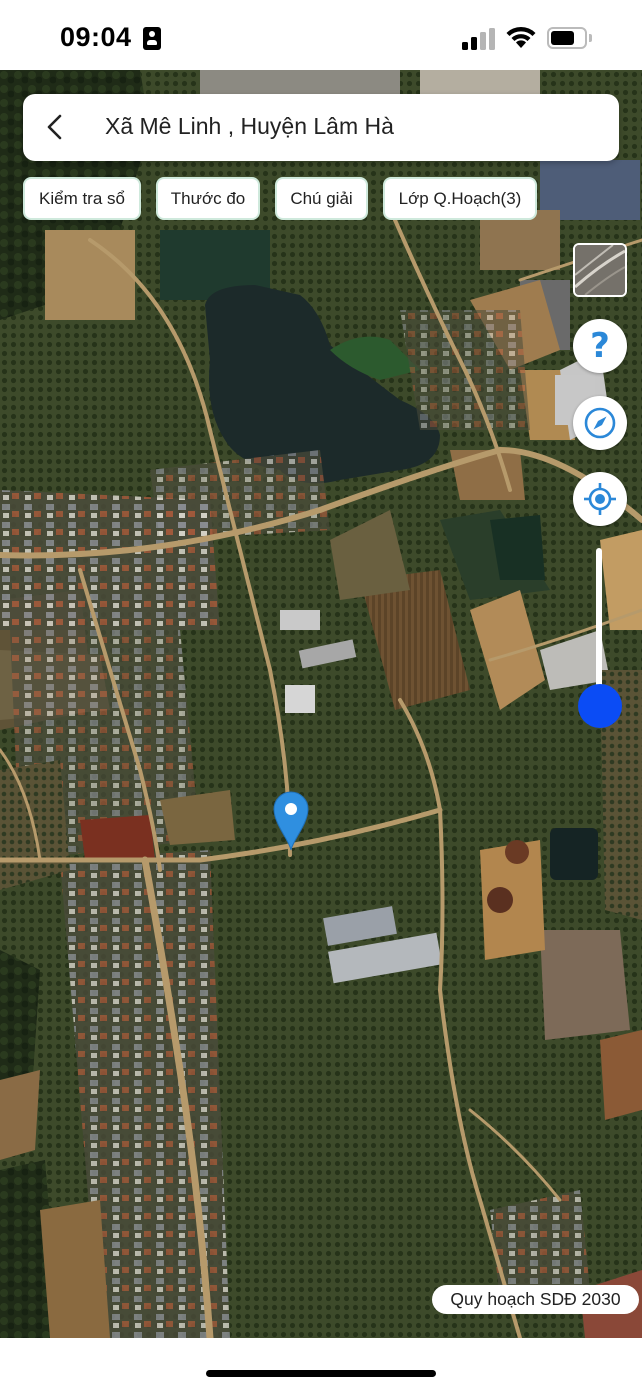 The image size is (642, 1389). What do you see at coordinates (460, 198) in the screenshot?
I see `chip-planning-layers: Lớp Q.Hoạch(3)` at bounding box center [460, 198].